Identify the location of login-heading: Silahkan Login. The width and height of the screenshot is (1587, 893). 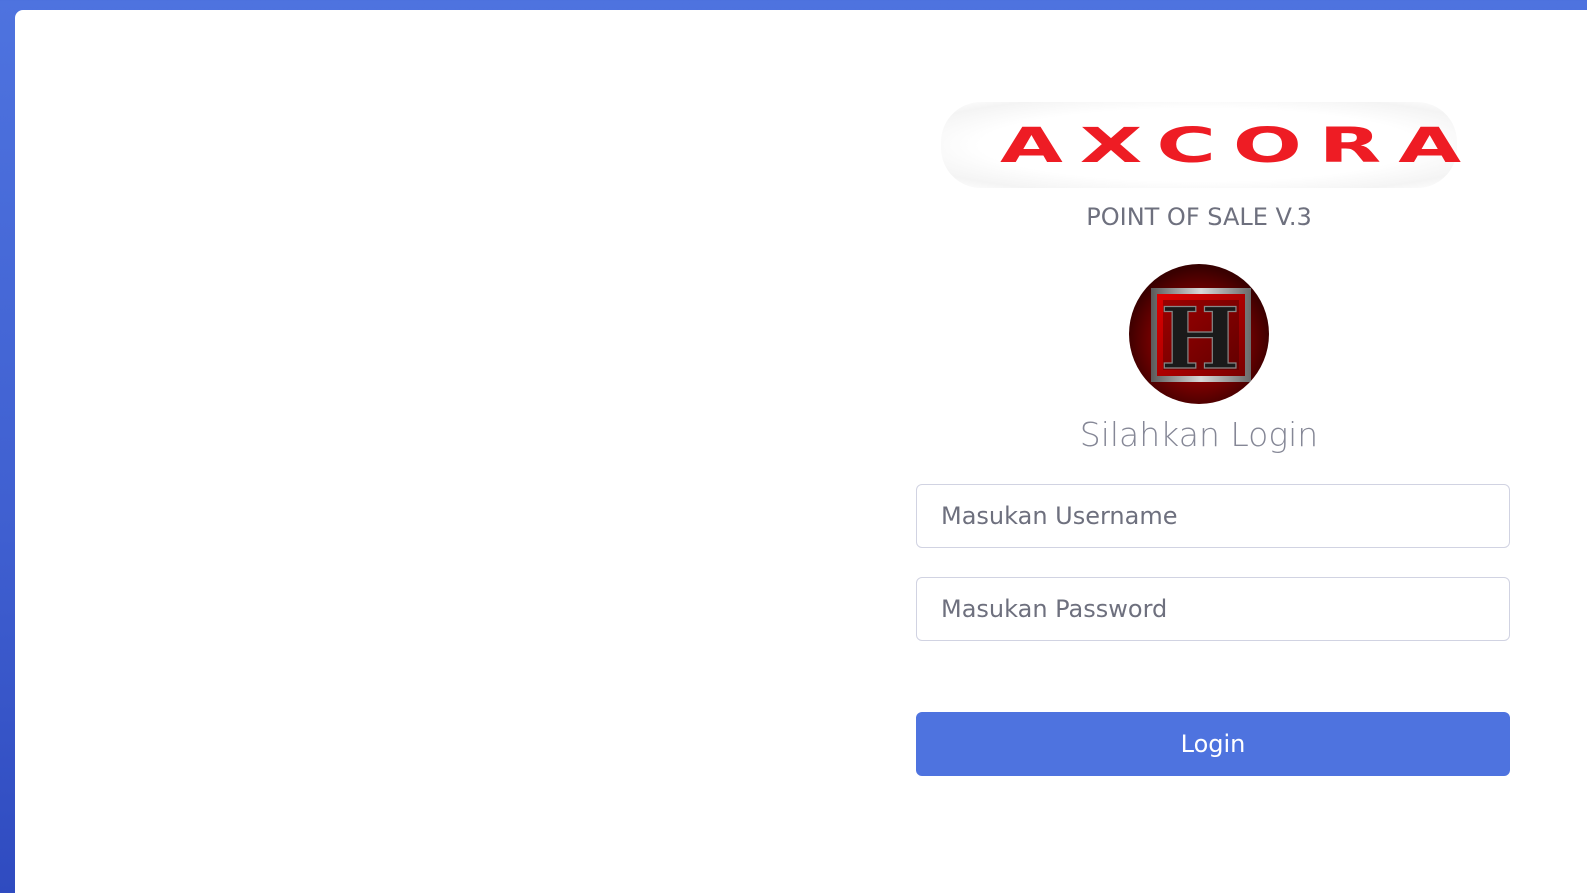
(1199, 434).